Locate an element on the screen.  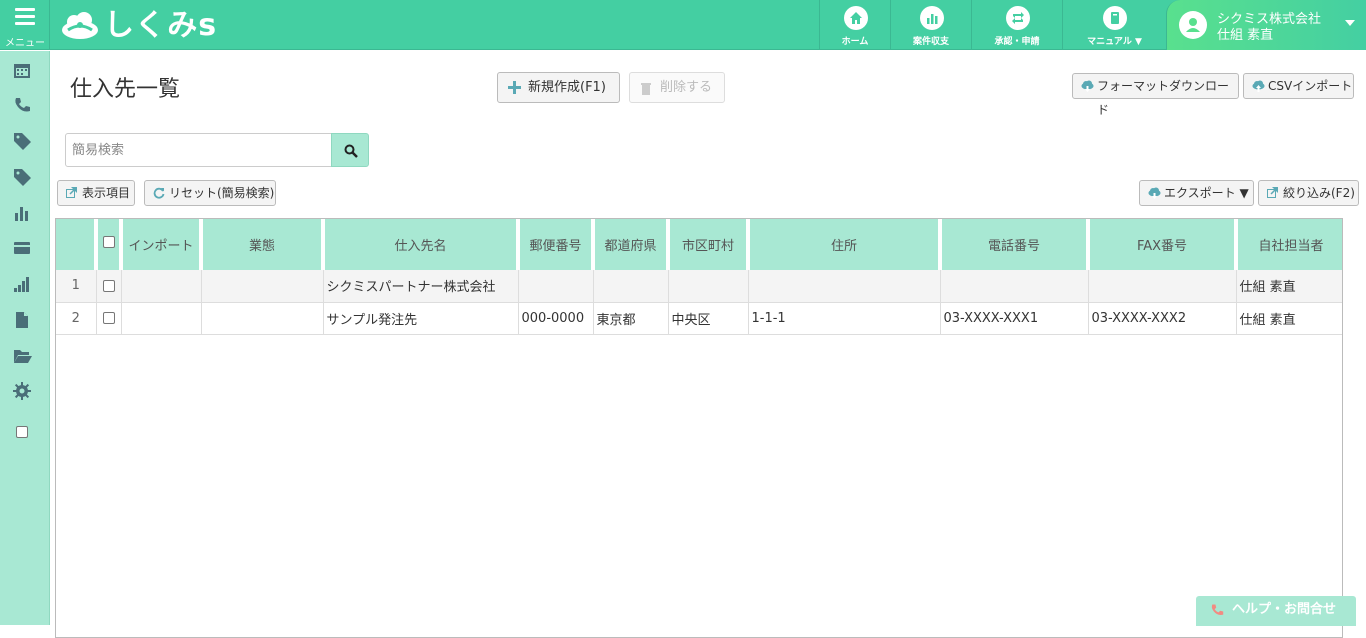
page-title: 仕入先一覧 is located at coordinates (125, 89).